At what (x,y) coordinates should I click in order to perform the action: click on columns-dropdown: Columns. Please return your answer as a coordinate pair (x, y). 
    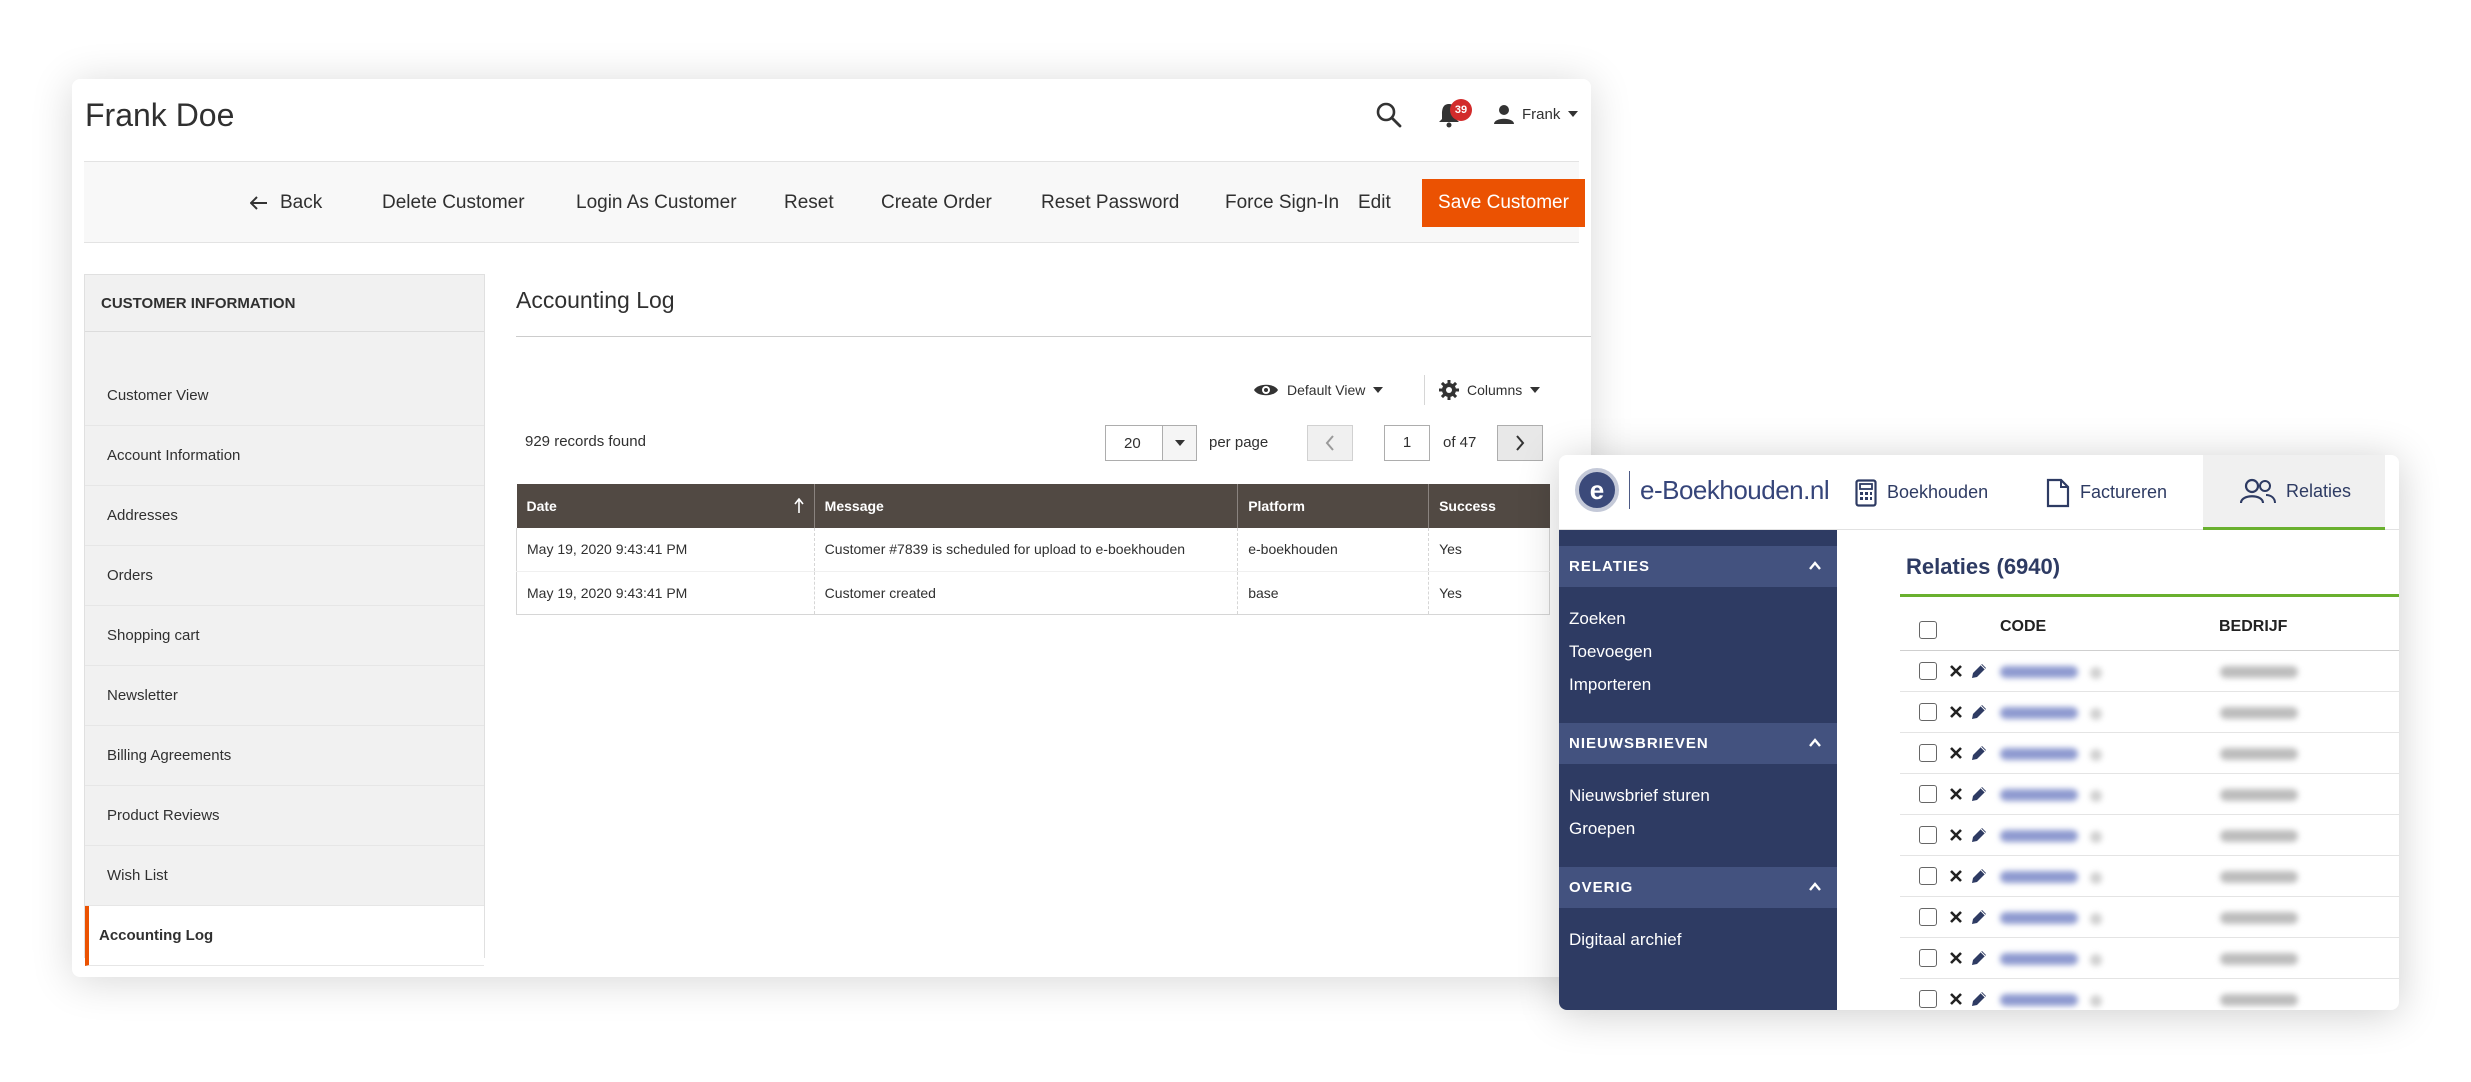
    Looking at the image, I should click on (1482, 390).